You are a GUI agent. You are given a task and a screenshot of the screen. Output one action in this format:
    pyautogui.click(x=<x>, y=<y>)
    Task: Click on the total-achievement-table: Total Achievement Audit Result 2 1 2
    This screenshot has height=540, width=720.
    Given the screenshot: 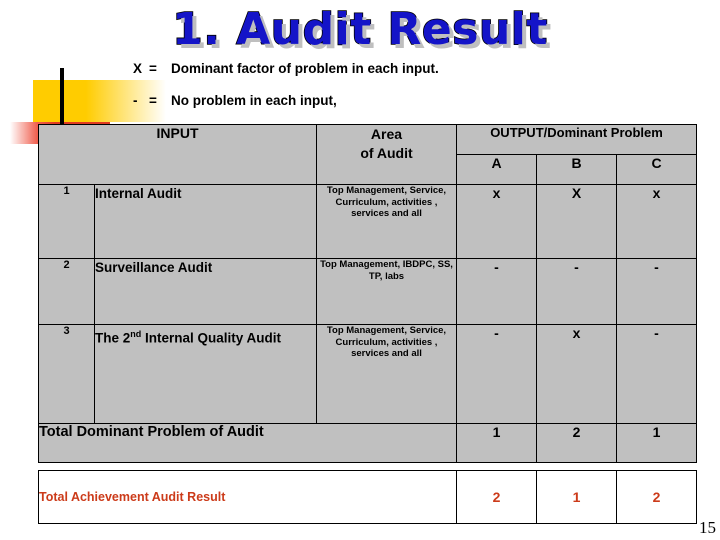 What is the action you would take?
    pyautogui.click(x=367, y=497)
    